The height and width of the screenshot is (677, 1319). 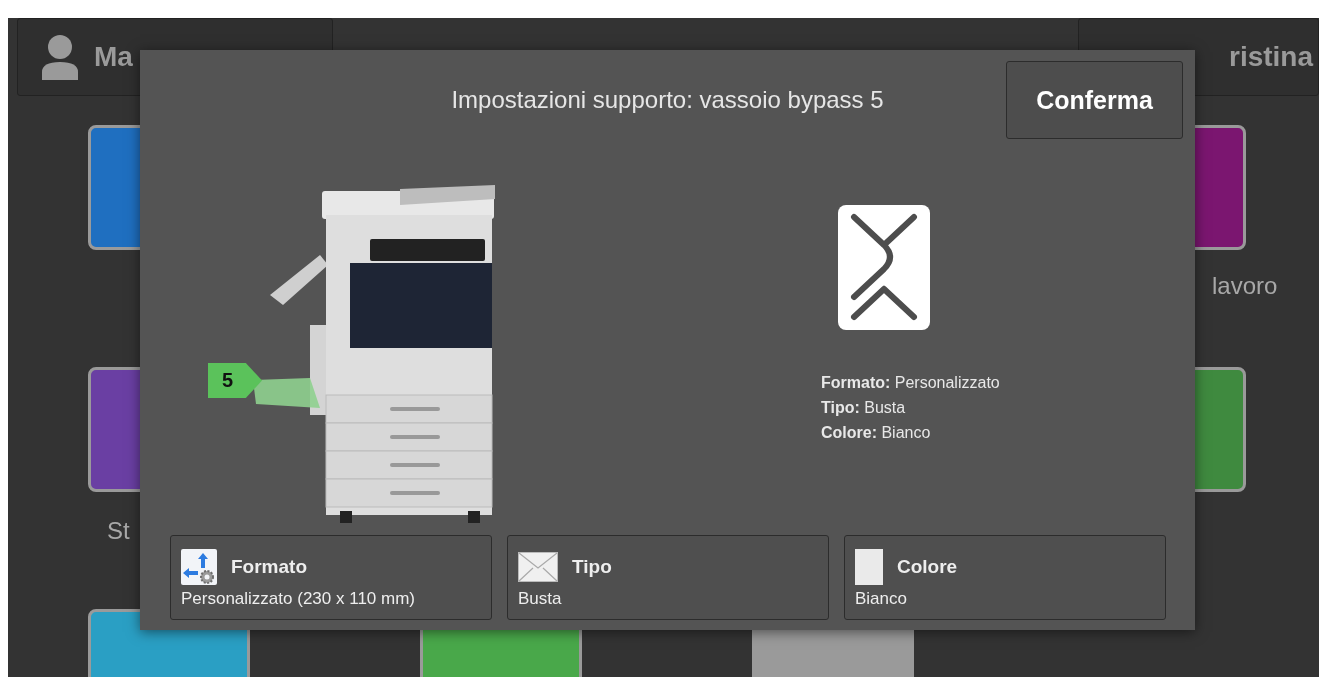 I want to click on person-icon, so click(x=60, y=57).